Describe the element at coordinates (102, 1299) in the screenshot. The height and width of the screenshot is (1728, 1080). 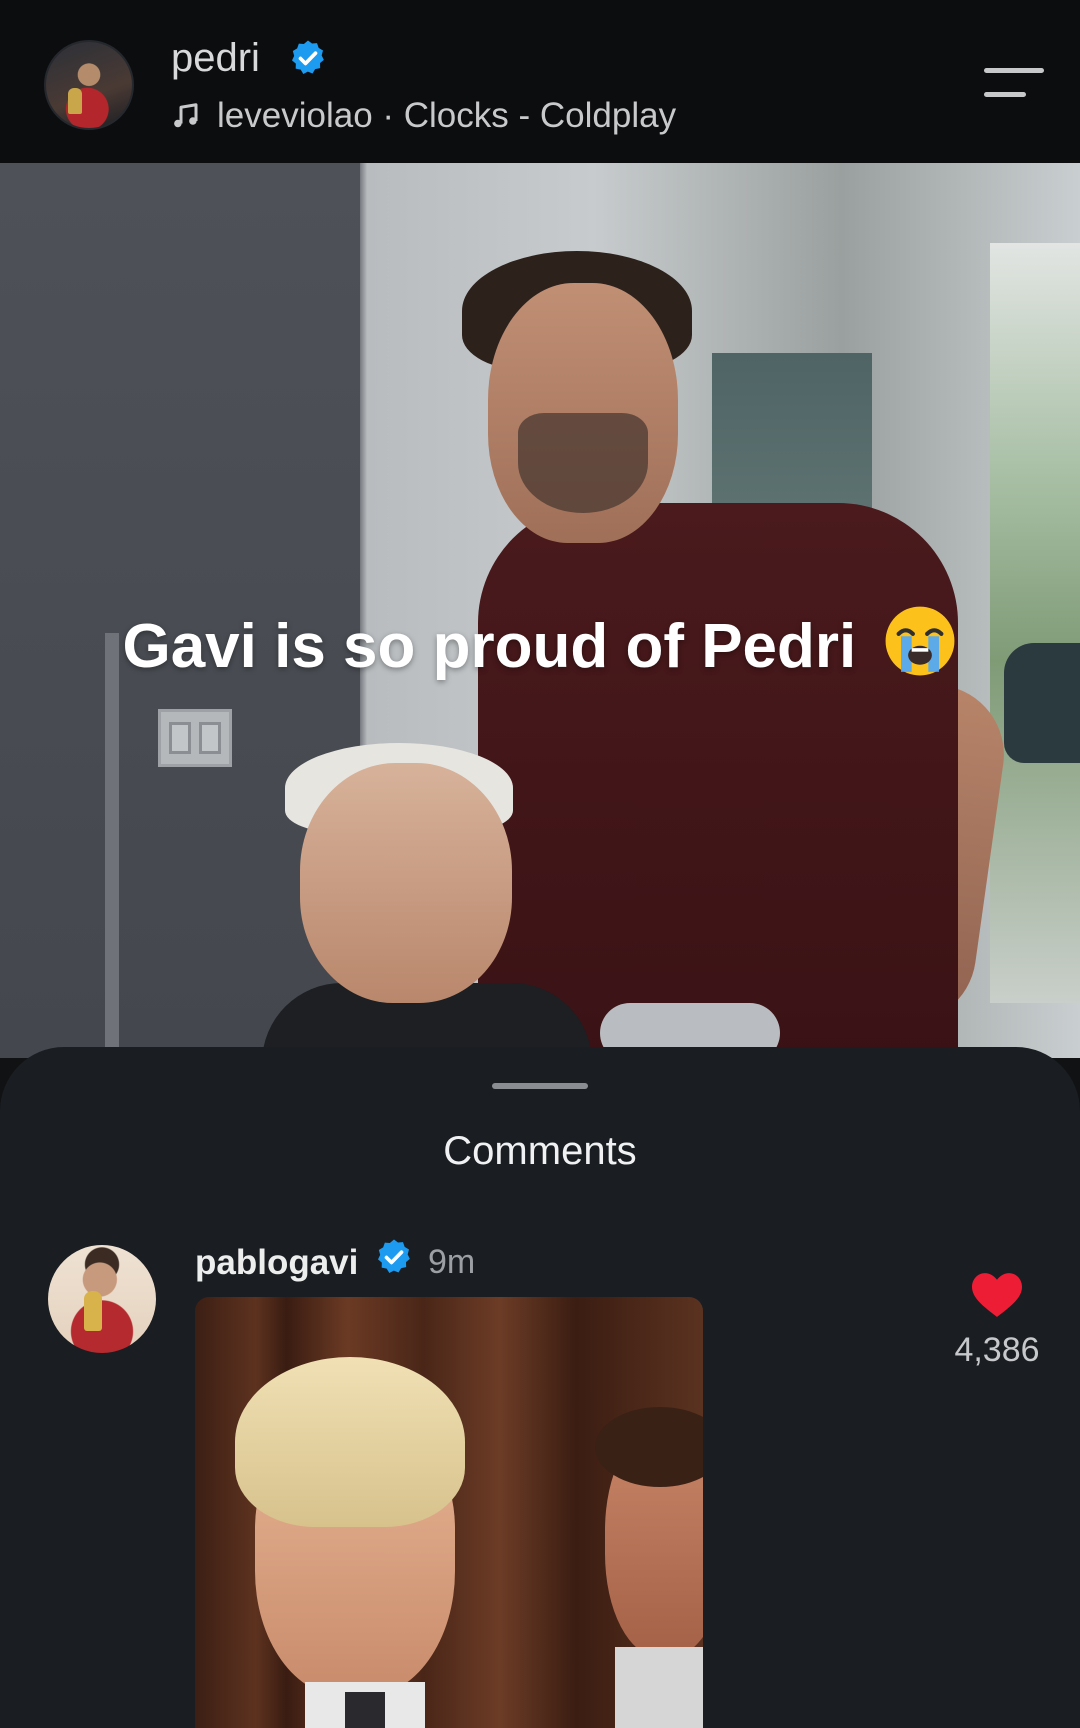
I see `comment-author-avatar` at that location.